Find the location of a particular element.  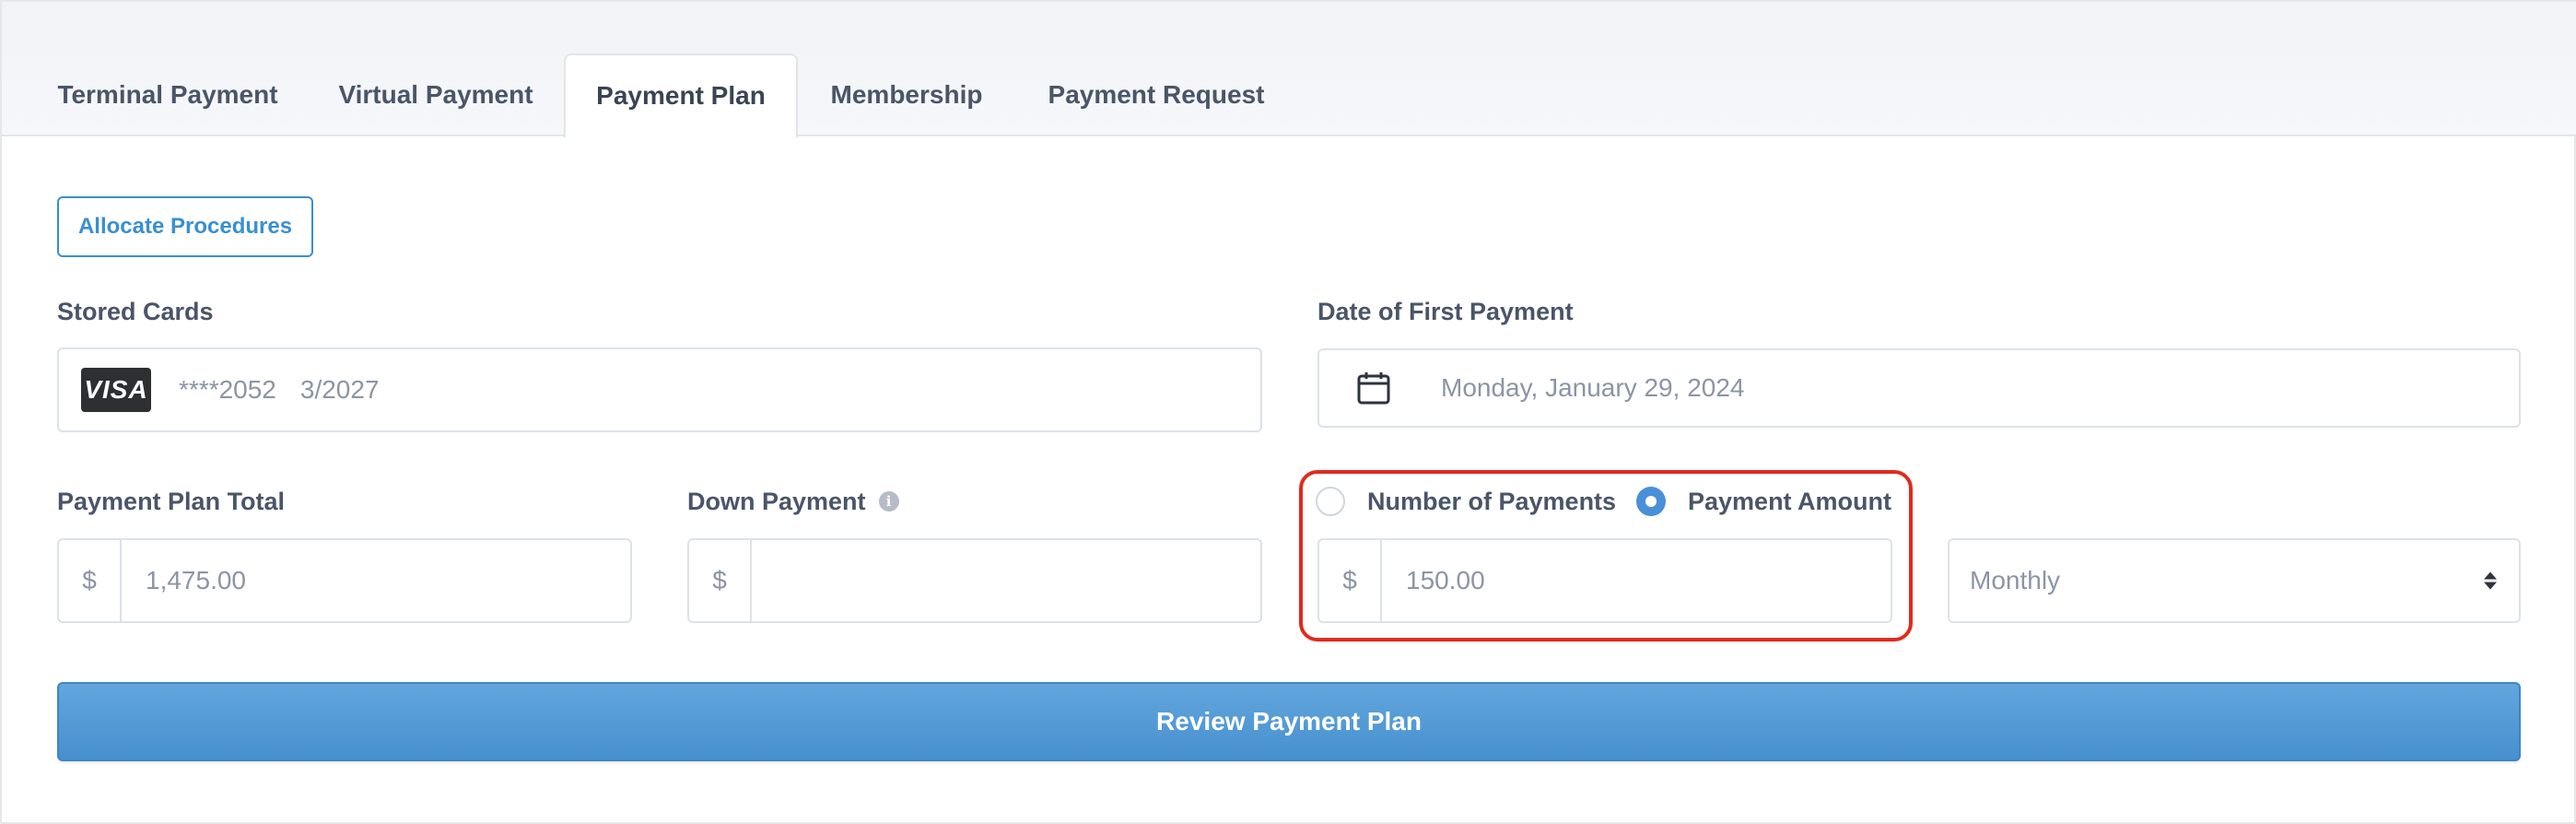

plan-total-label: Payment Plan Total is located at coordinates (171, 501).